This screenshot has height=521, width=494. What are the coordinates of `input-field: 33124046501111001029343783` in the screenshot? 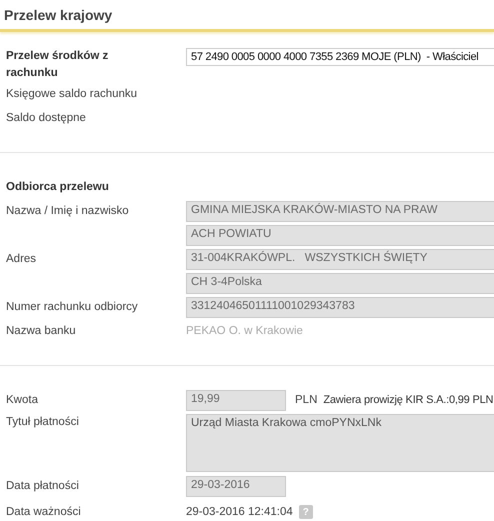 It's located at (340, 307).